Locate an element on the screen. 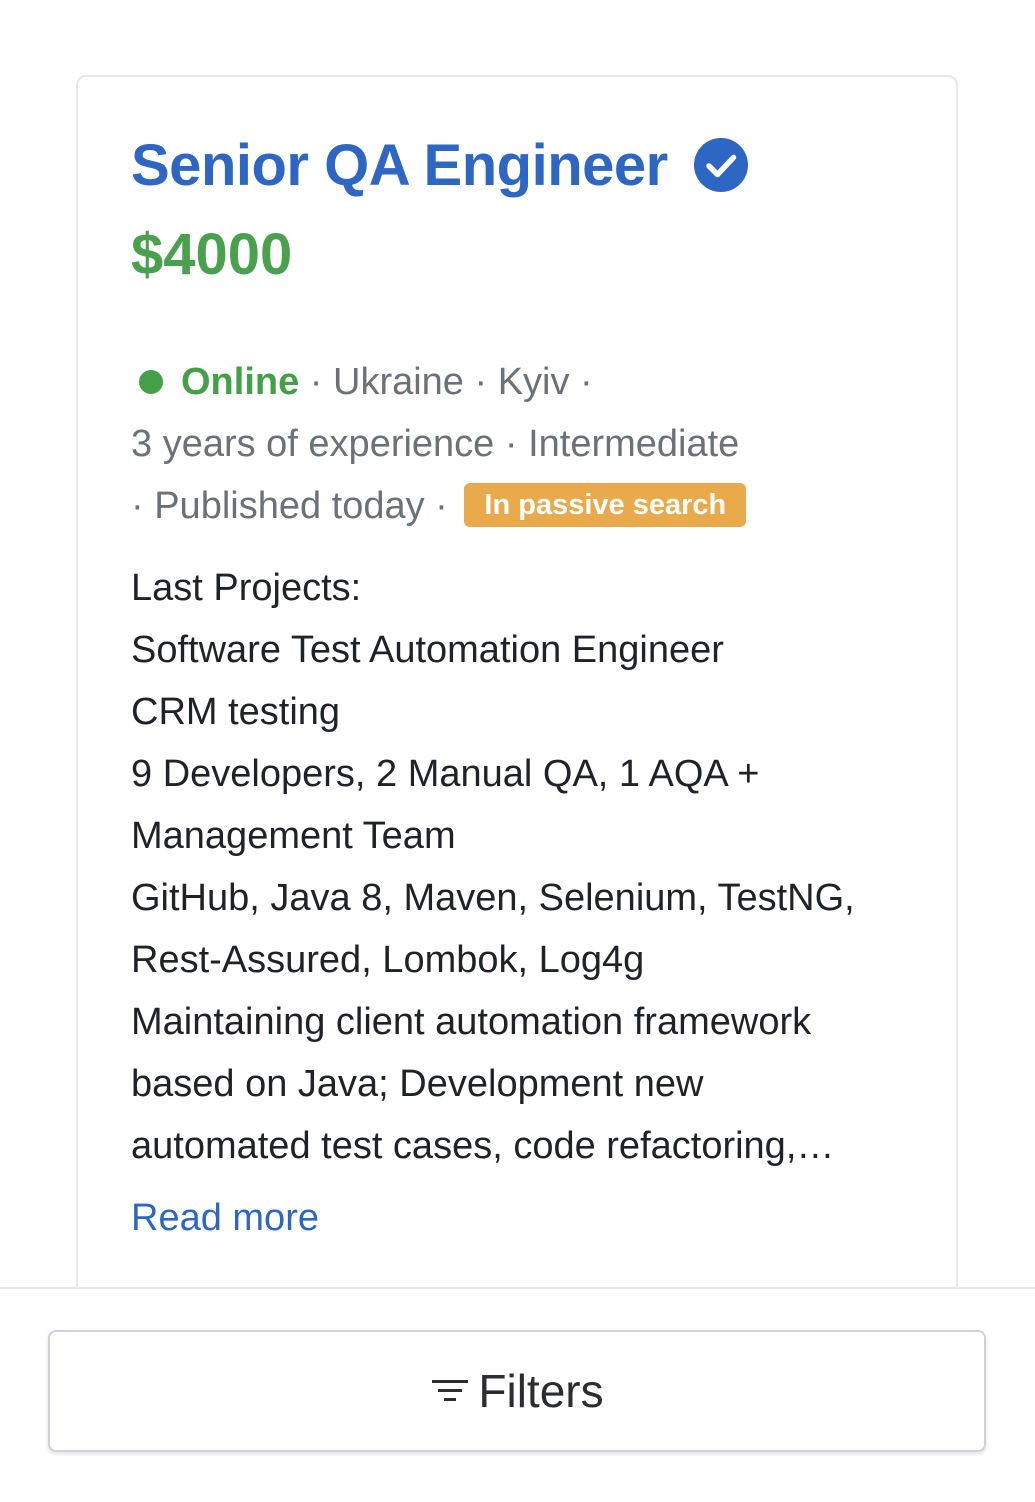  location: · Ukraine · Kyiv · is located at coordinates (446, 382).